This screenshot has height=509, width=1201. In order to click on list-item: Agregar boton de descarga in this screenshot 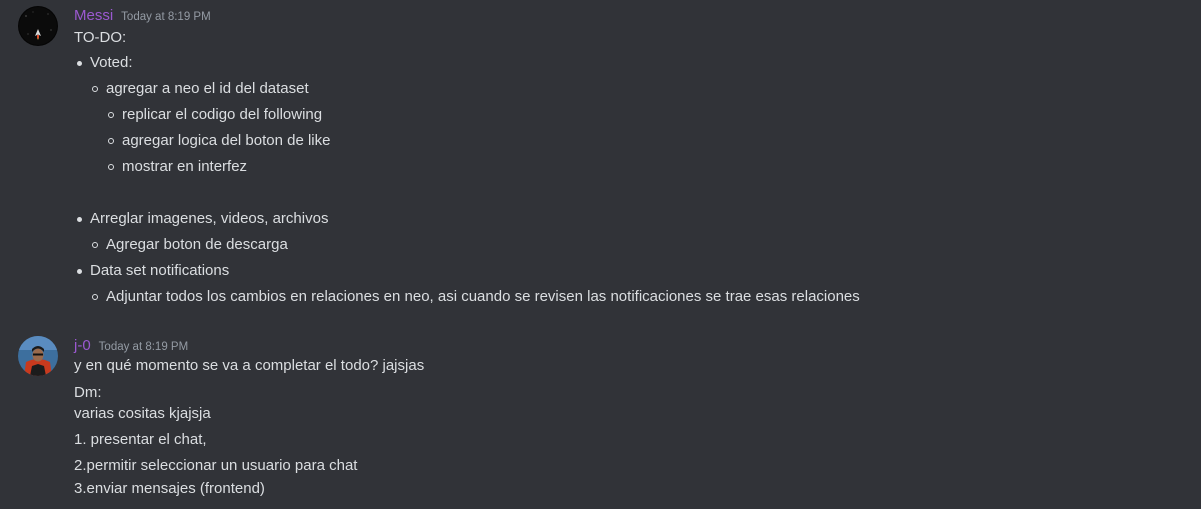, I will do `click(190, 244)`.